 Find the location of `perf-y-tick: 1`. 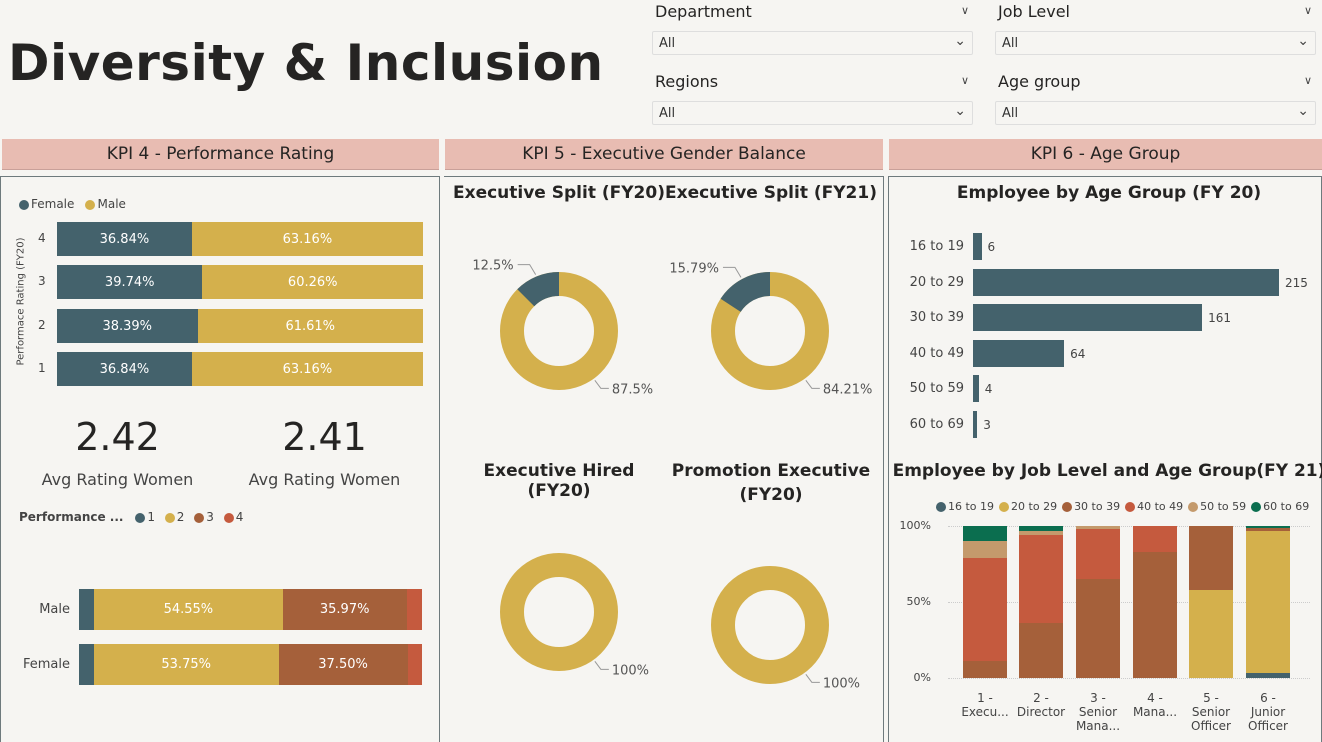

perf-y-tick: 1 is located at coordinates (42, 368).